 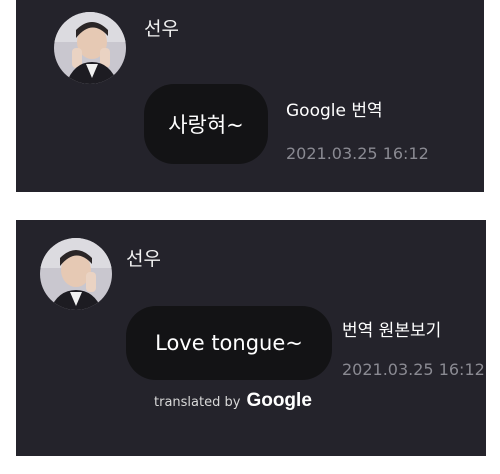 What do you see at coordinates (197, 402) in the screenshot?
I see `credit-prefix: translated by` at bounding box center [197, 402].